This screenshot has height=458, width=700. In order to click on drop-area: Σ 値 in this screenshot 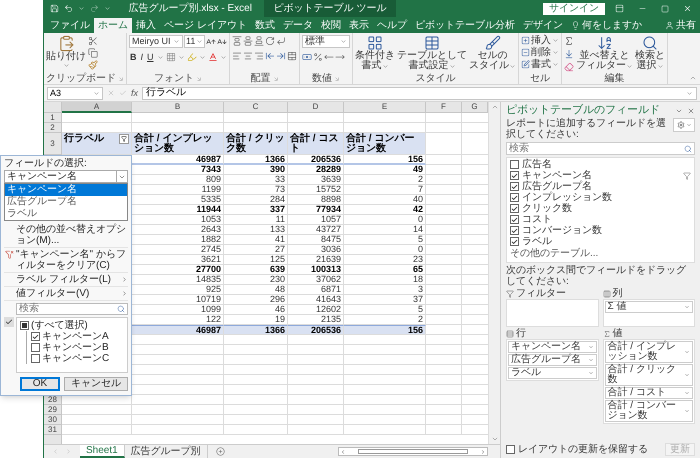, I will do `click(648, 313)`.